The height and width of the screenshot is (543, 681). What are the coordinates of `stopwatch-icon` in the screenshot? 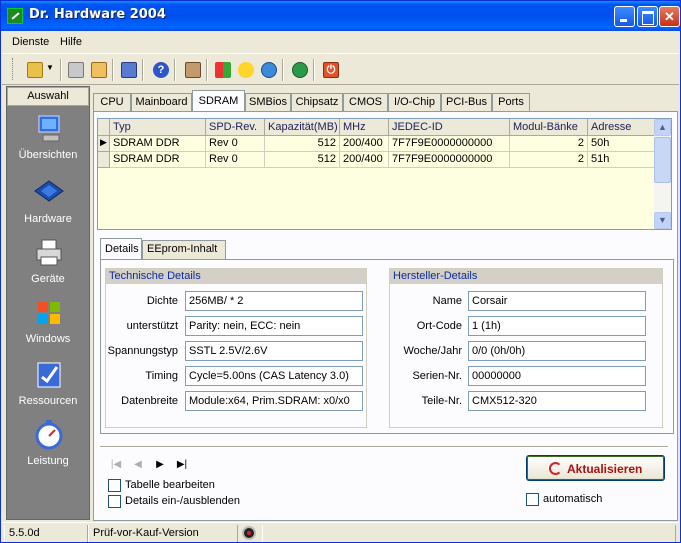 It's located at (49, 435).